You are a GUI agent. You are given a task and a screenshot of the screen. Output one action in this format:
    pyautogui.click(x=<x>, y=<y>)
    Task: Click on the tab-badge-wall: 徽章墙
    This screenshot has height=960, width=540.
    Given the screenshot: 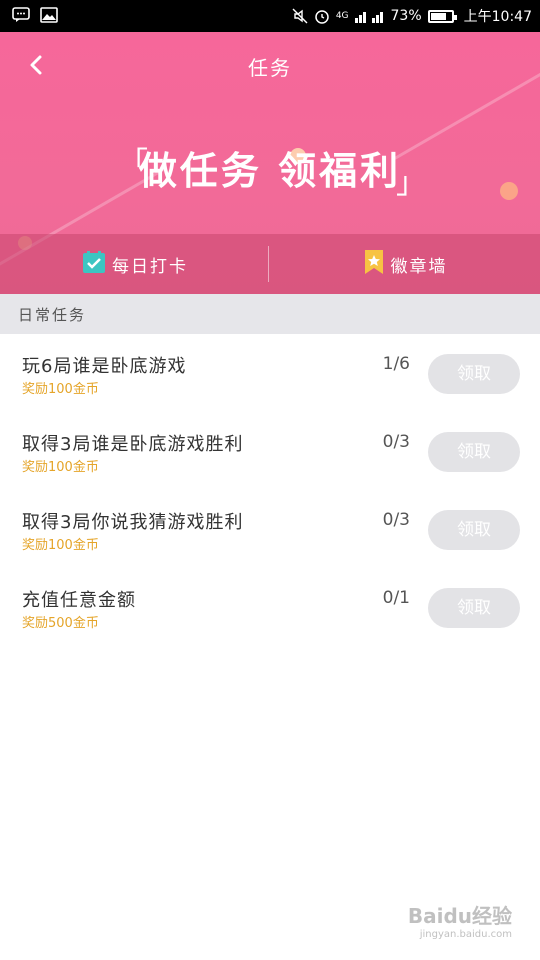 What is the action you would take?
    pyautogui.click(x=405, y=264)
    